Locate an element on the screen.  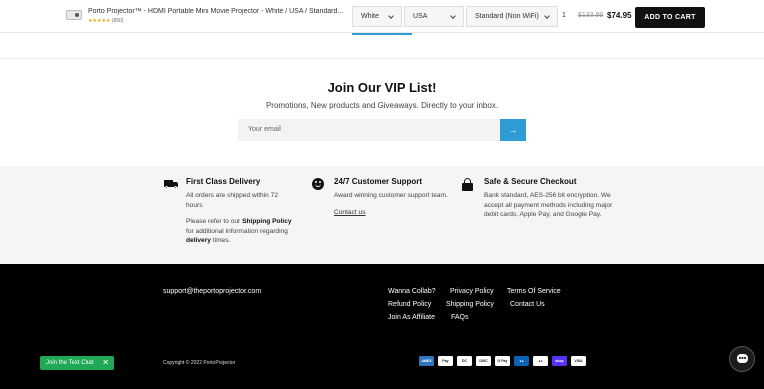
text-club-button: Join the Text Club ✕ is located at coordinates (77, 363).